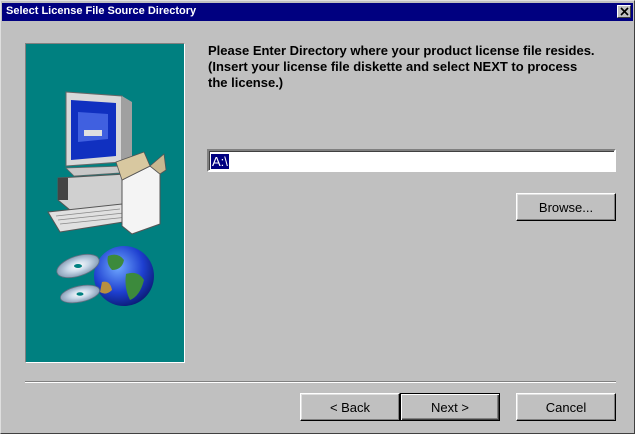  I want to click on directory-input: A:\, so click(411, 160).